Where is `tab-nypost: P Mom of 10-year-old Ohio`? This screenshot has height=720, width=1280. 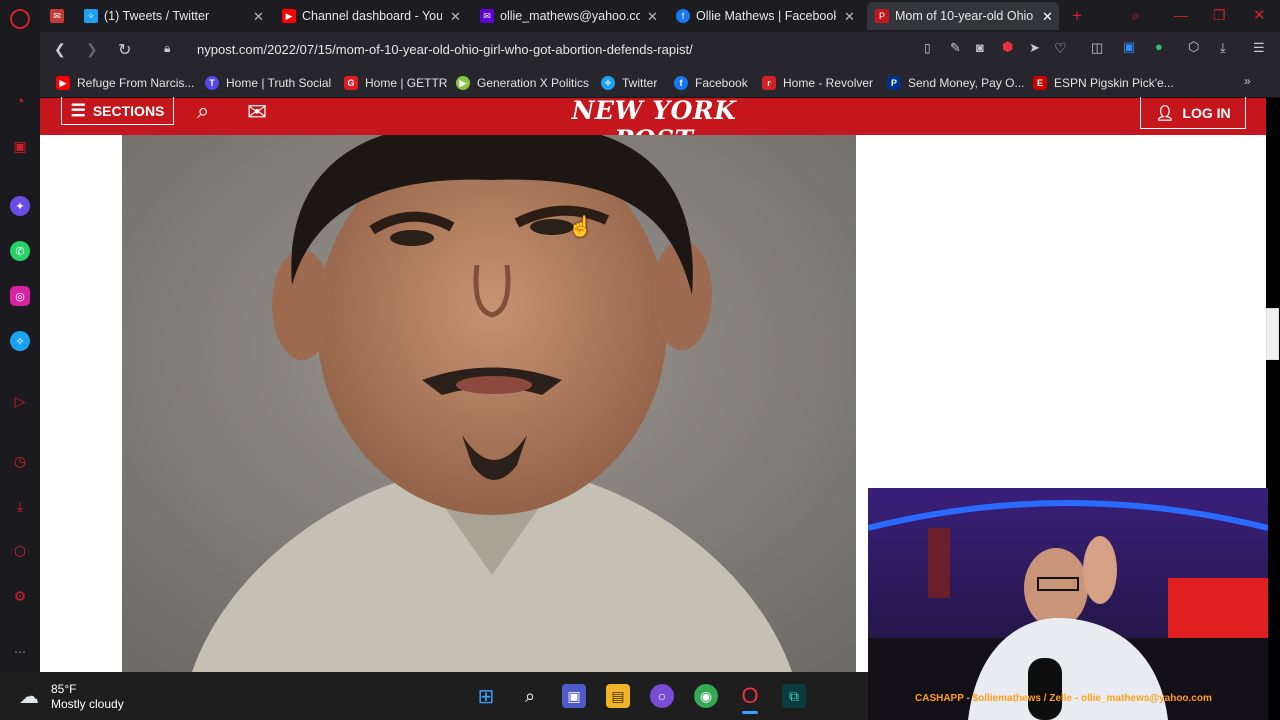 tab-nypost: P Mom of 10-year-old Ohio is located at coordinates (963, 16).